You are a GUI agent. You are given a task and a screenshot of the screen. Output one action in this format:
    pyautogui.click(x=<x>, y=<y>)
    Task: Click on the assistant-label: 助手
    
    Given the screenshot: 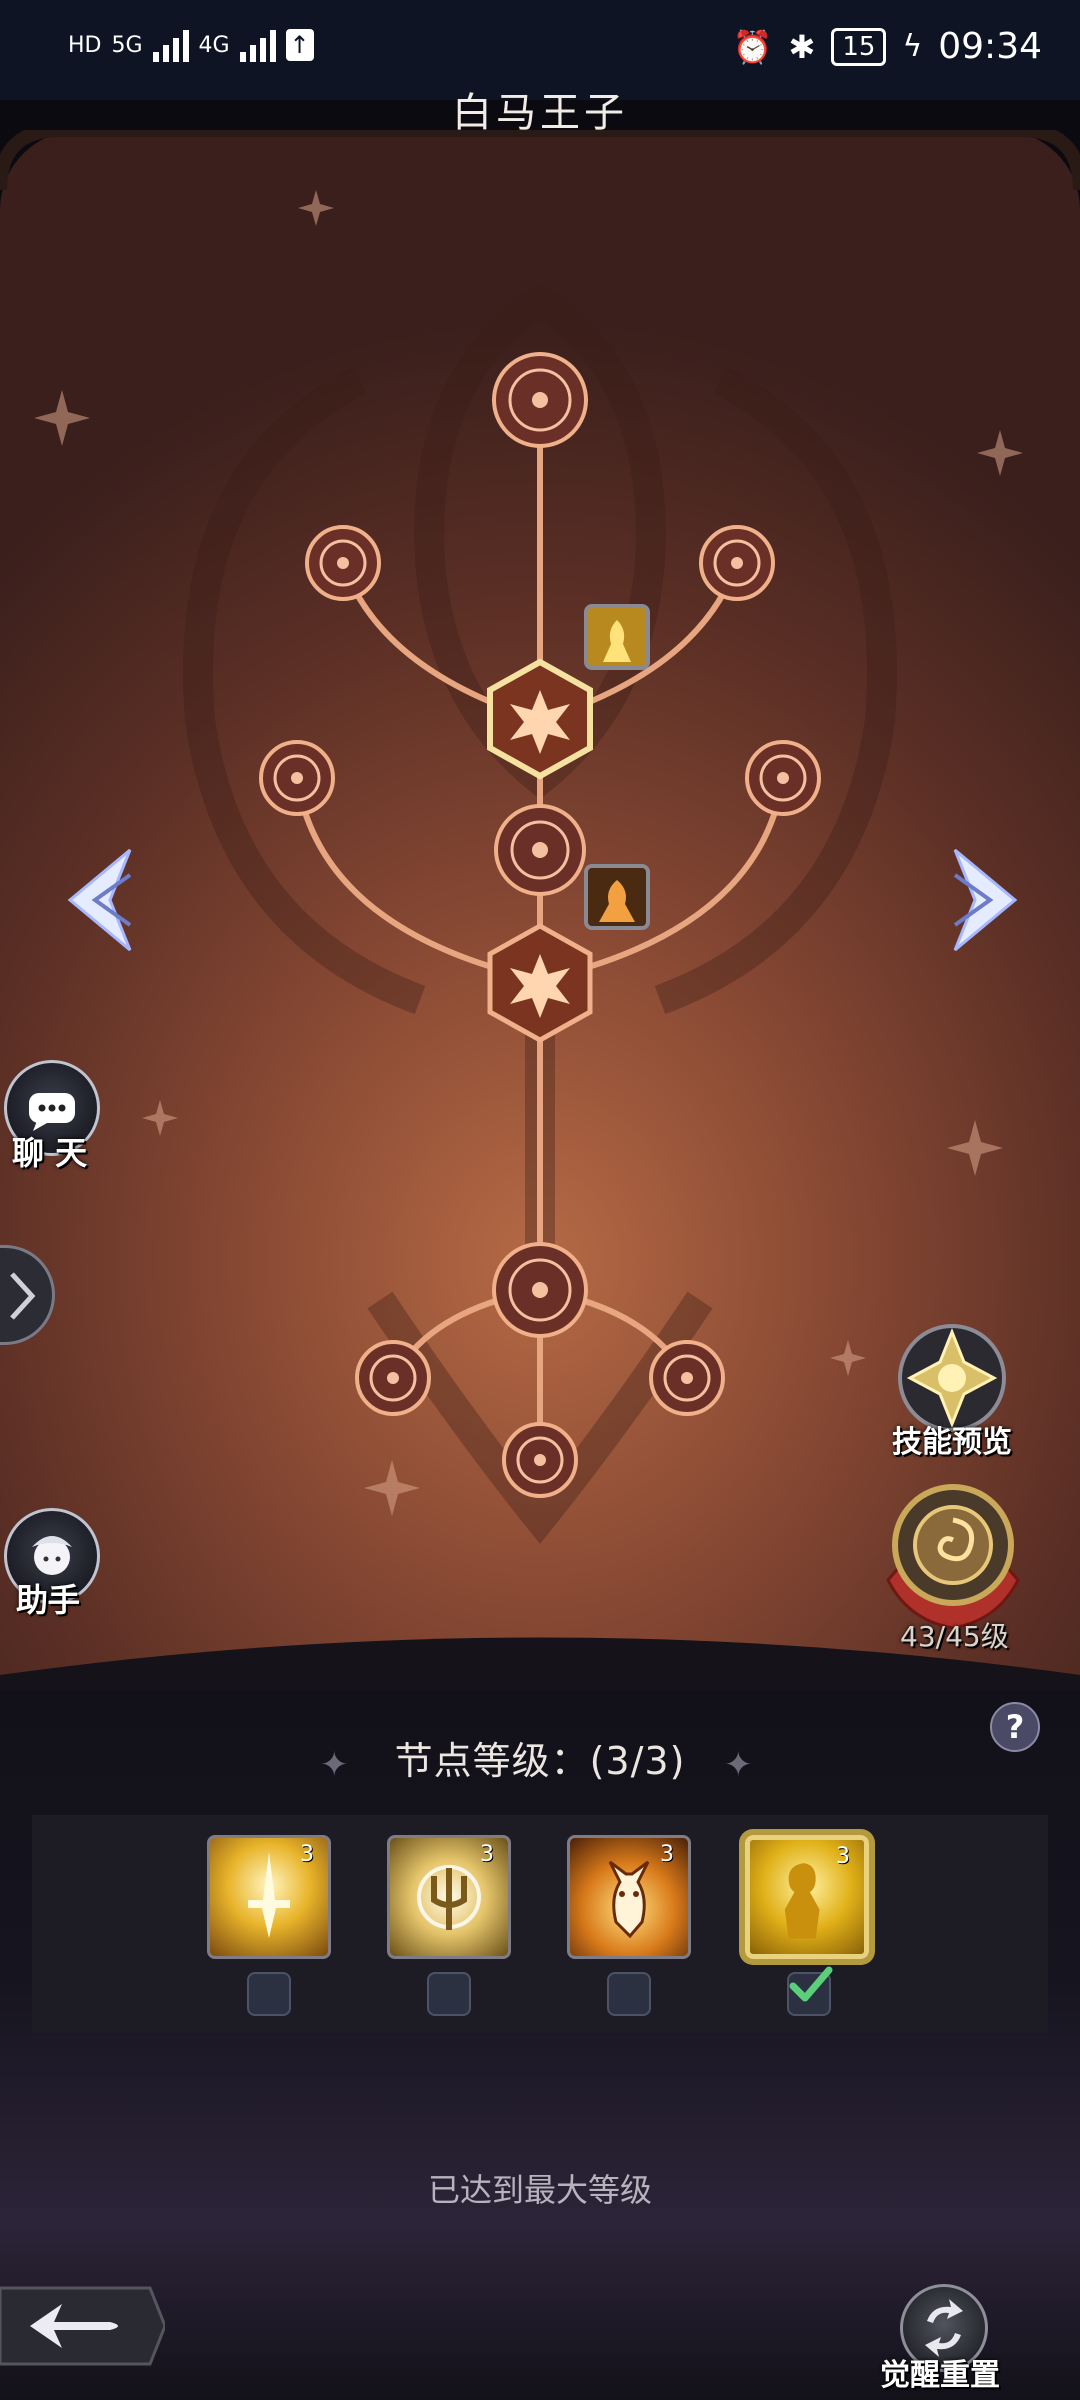 What is the action you would take?
    pyautogui.click(x=48, y=1600)
    